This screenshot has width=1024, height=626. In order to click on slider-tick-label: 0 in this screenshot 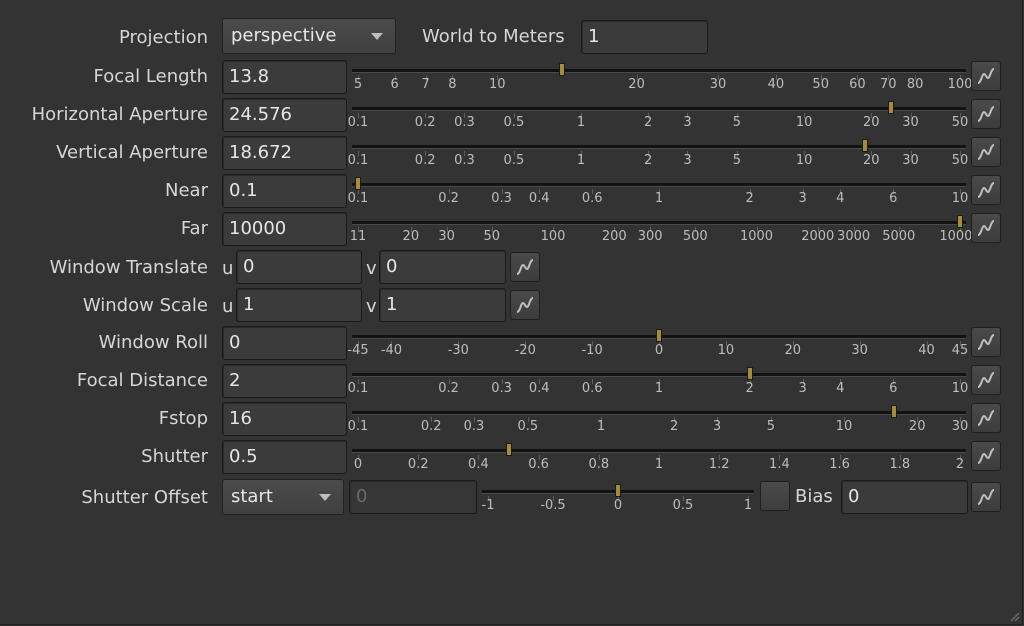, I will do `click(618, 505)`.